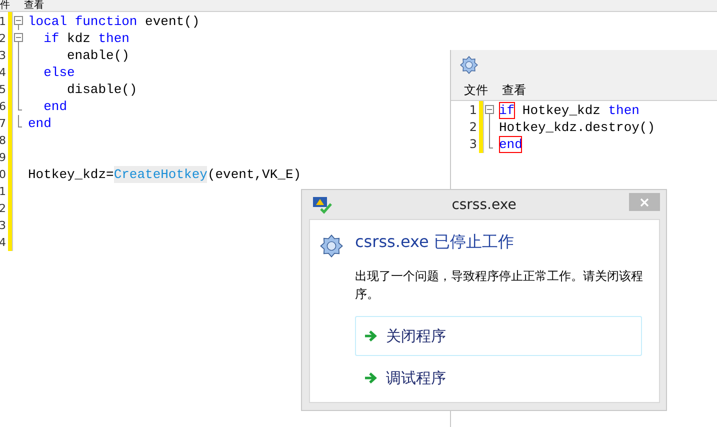 The image size is (717, 427). What do you see at coordinates (71, 174) in the screenshot?
I see `code-text: Hotkey_kdz=` at bounding box center [71, 174].